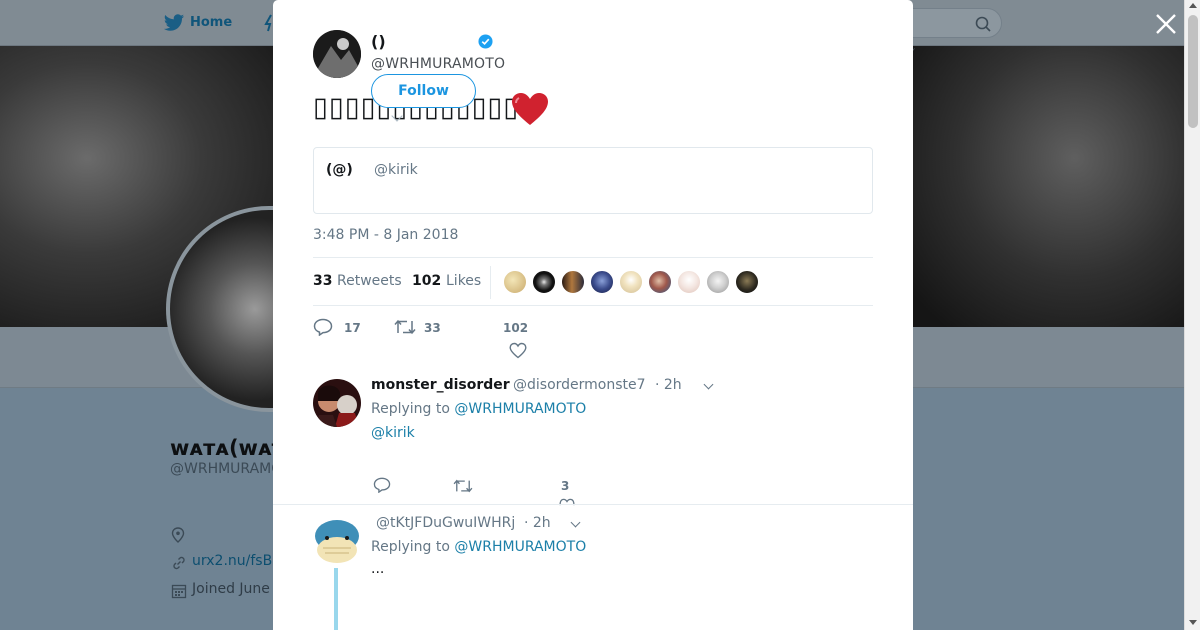 The width and height of the screenshot is (1200, 630). Describe the element at coordinates (1192, 315) in the screenshot. I see `page-scrollbar` at that location.